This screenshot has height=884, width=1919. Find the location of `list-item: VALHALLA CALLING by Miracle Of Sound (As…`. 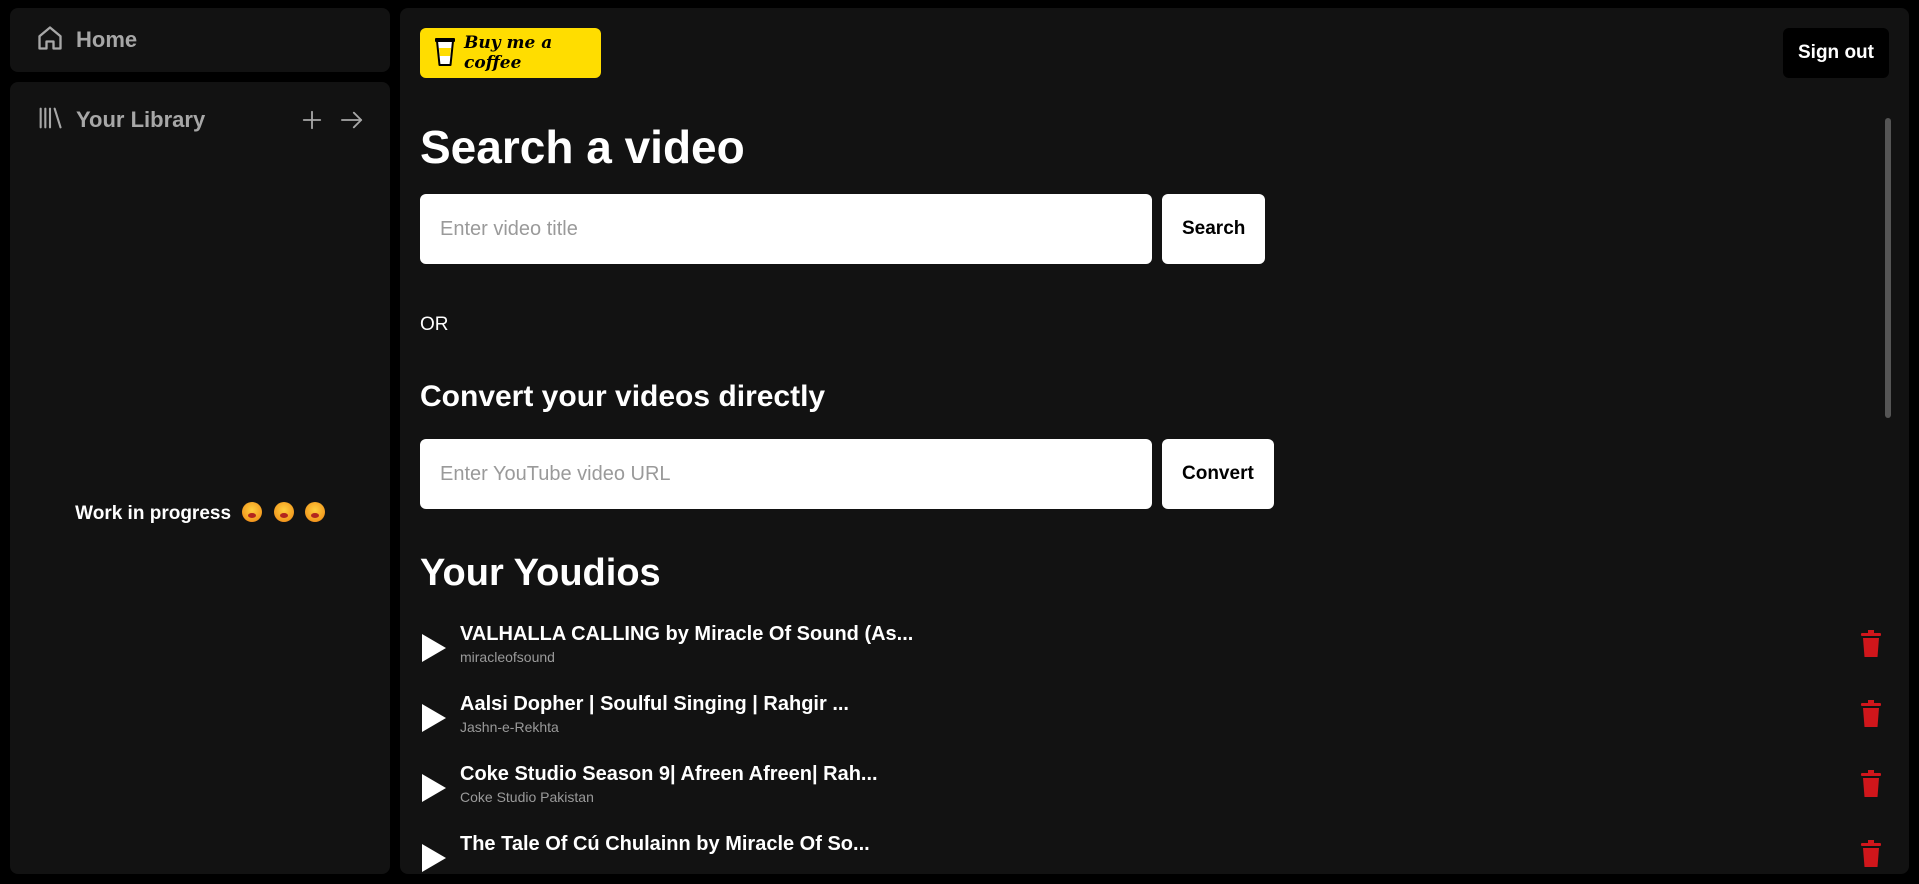

list-item: VALHALLA CALLING by Miracle Of Sound (As… is located at coordinates (1154, 655).